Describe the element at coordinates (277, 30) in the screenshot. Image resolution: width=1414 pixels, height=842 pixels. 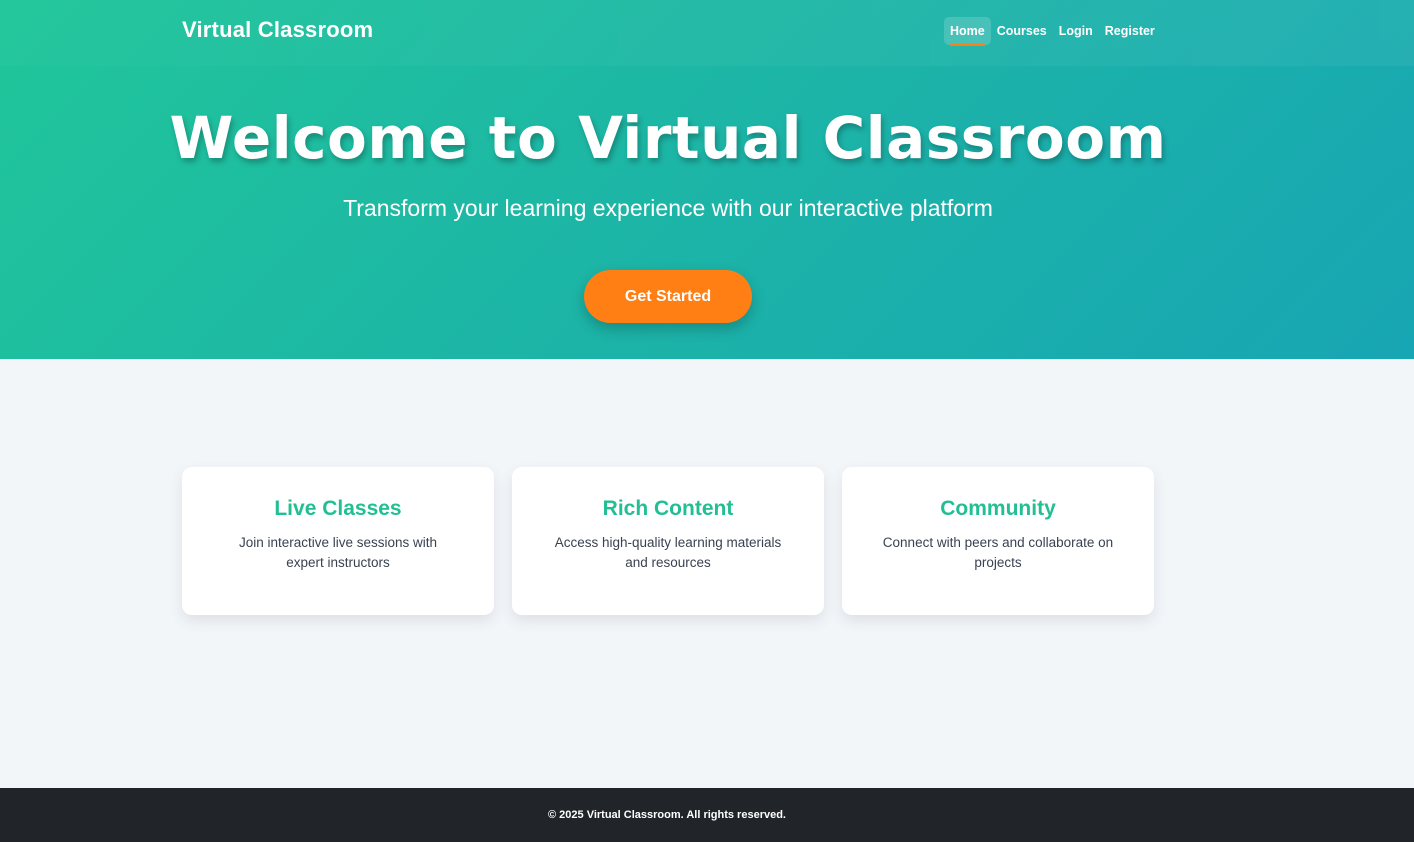
I see `brand-logo: Virtual Classroom` at that location.